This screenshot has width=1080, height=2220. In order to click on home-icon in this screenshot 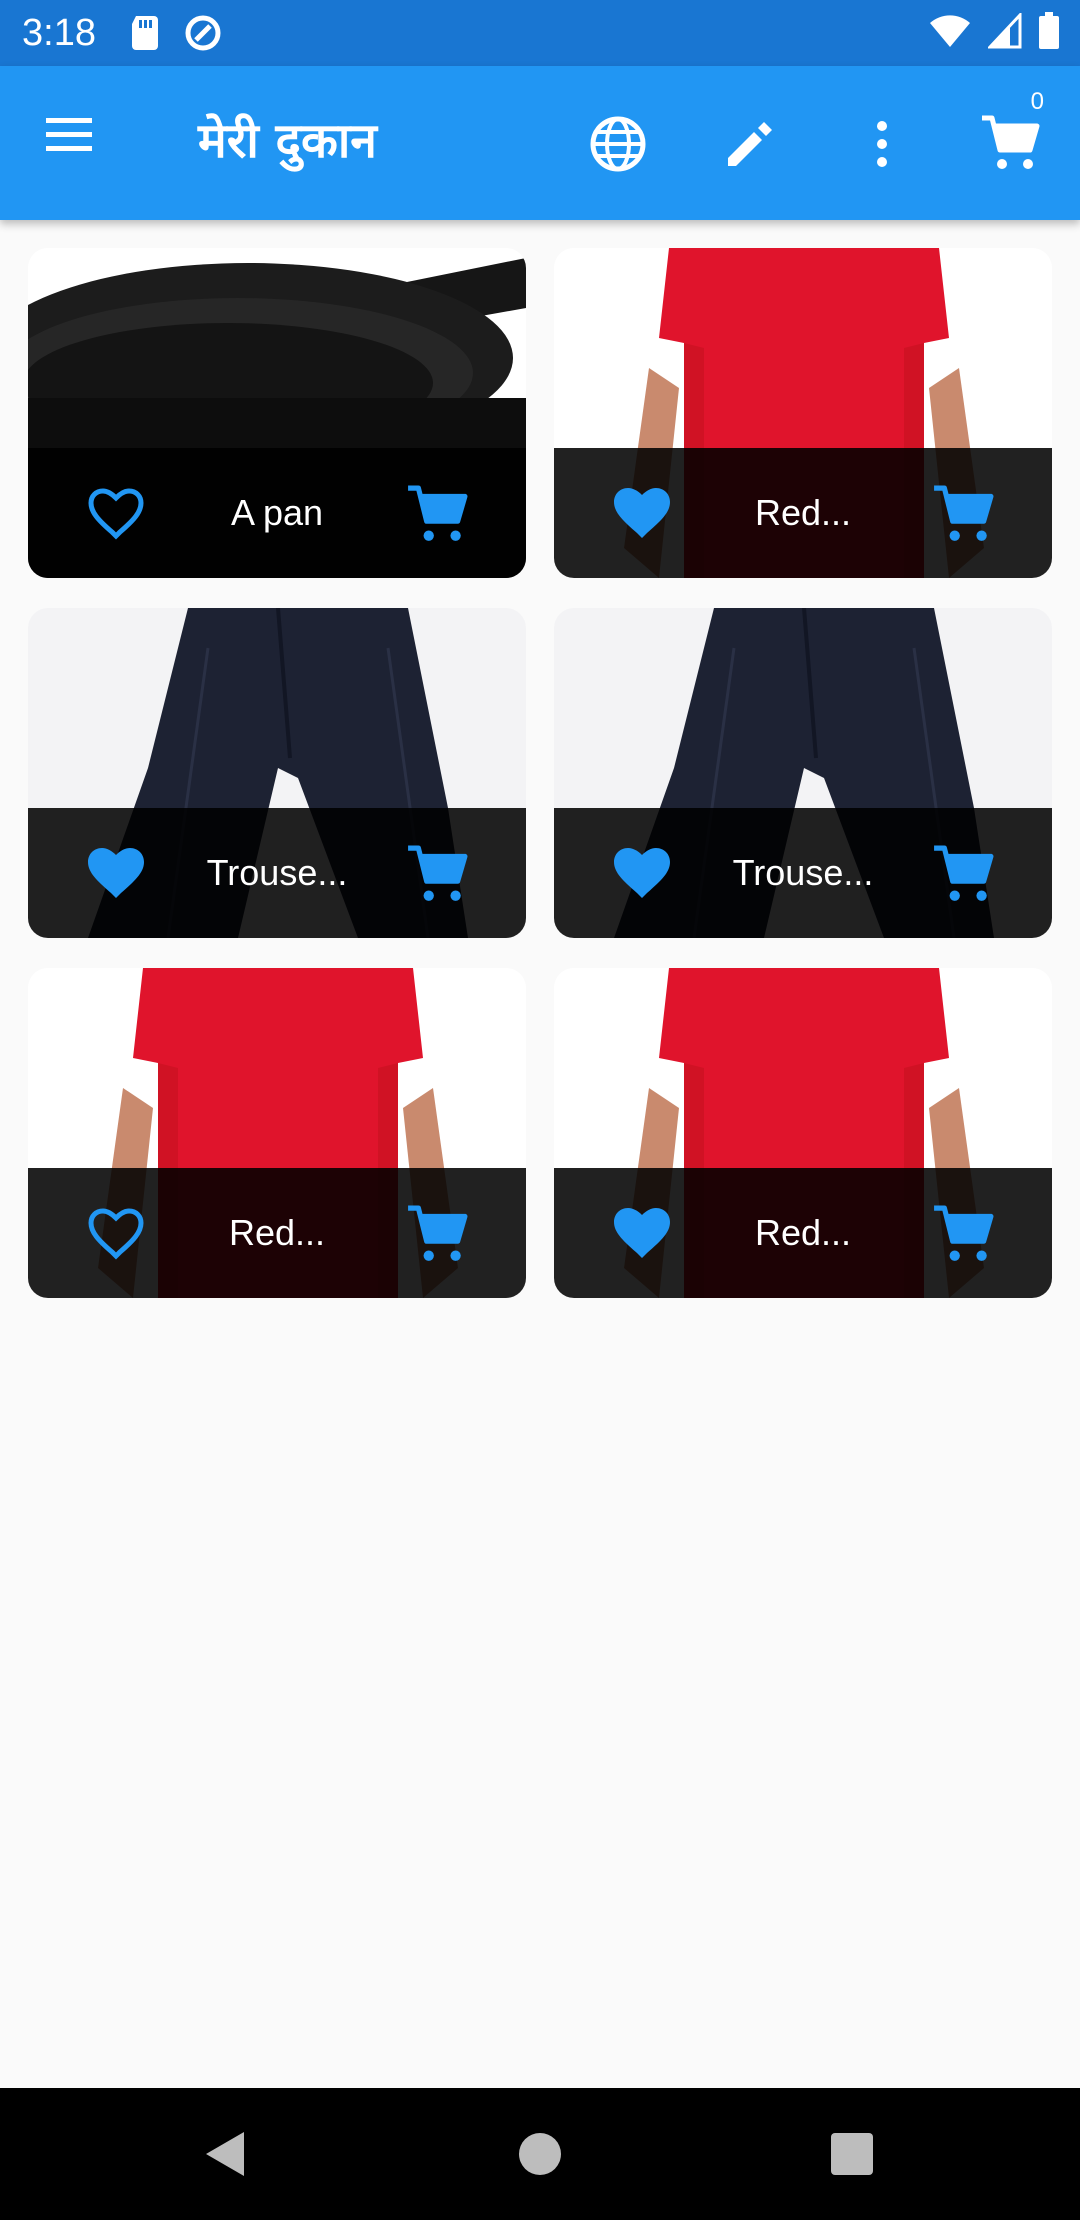, I will do `click(540, 2154)`.